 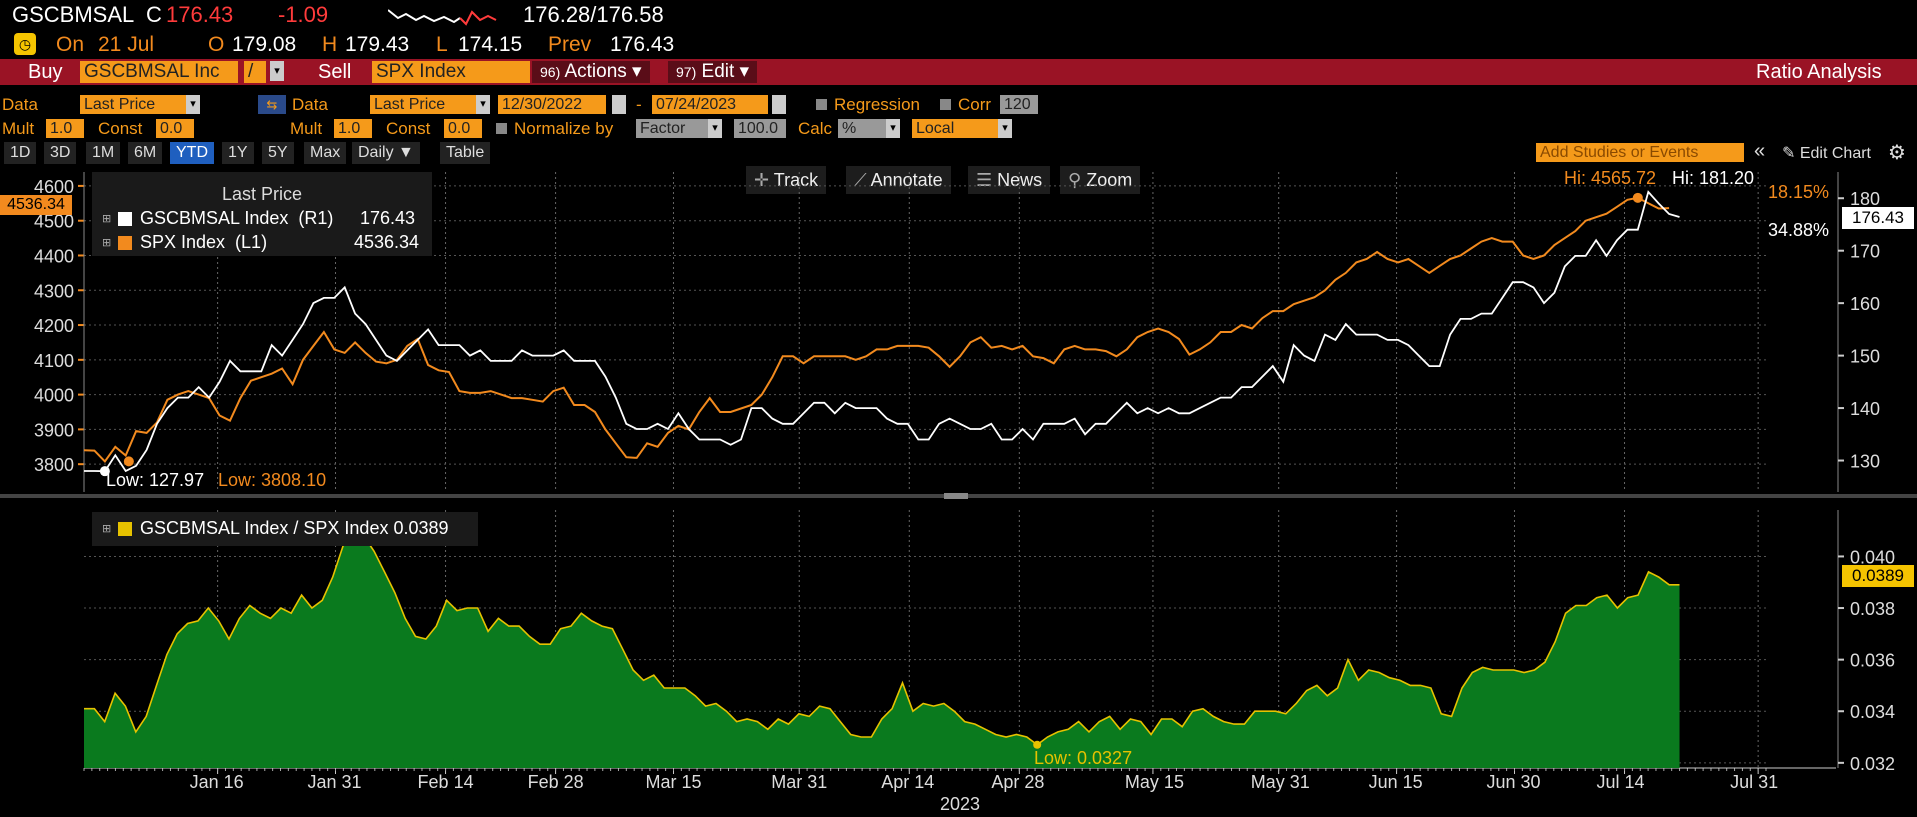 I want to click on legend-series-gs: GSCBMSAL Index (R1), so click(x=237, y=218).